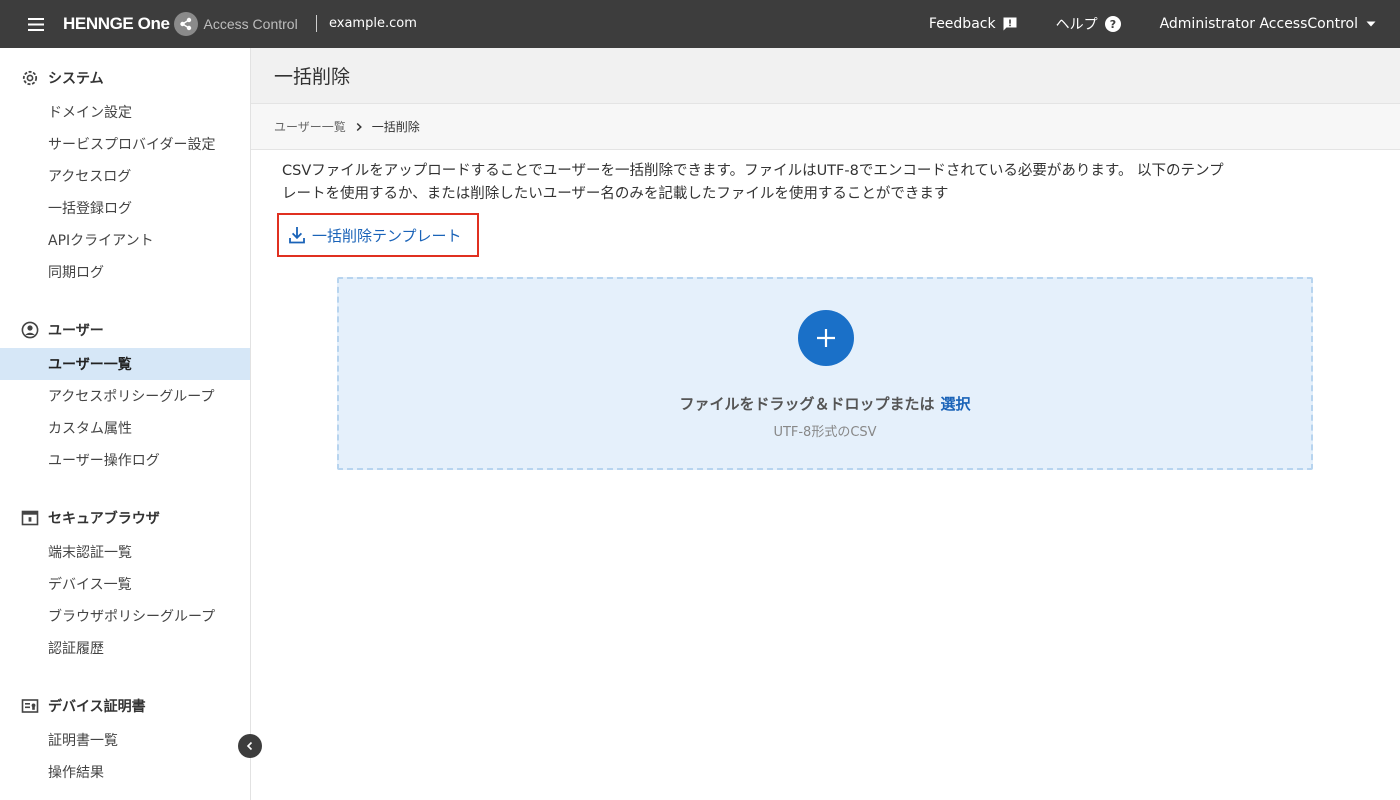 The height and width of the screenshot is (800, 1400). I want to click on feedback-button: Feedback, so click(973, 24).